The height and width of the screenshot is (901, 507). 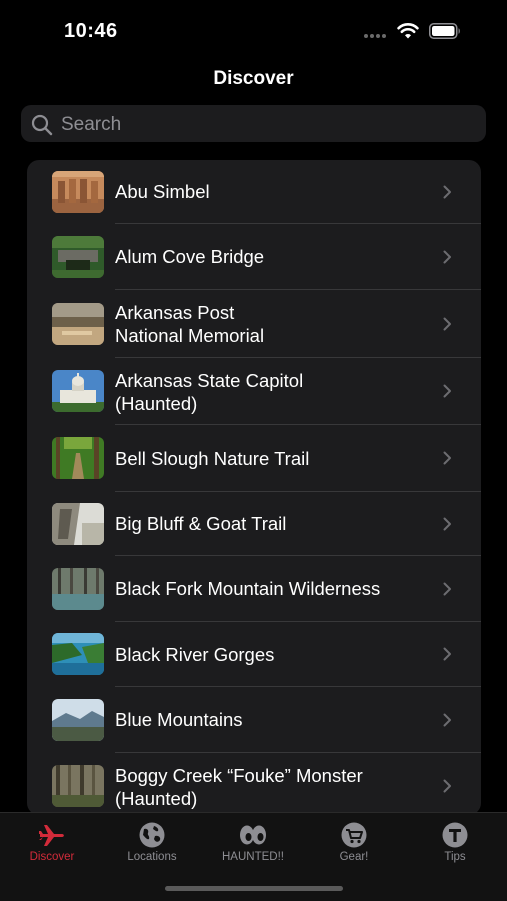 I want to click on capitol-photo-thumbnail, so click(x=78, y=391).